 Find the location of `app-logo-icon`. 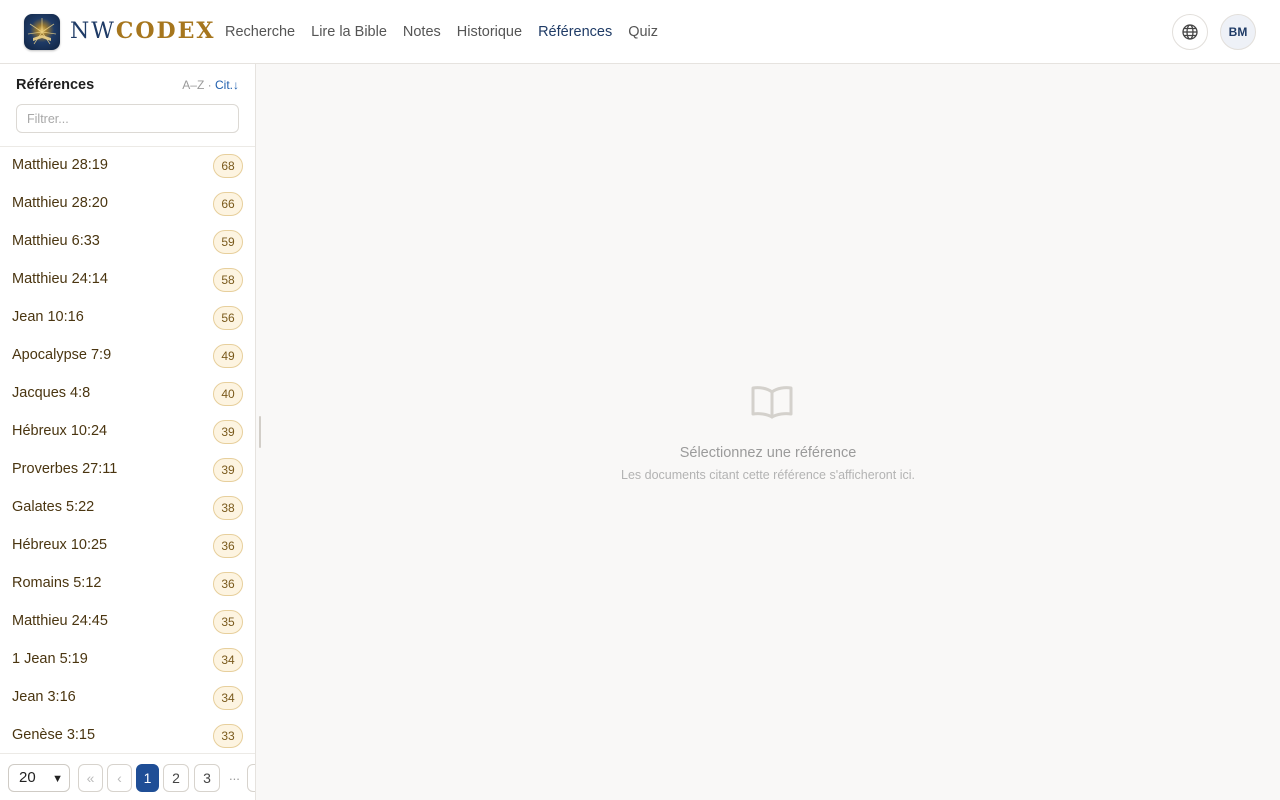

app-logo-icon is located at coordinates (42, 32).